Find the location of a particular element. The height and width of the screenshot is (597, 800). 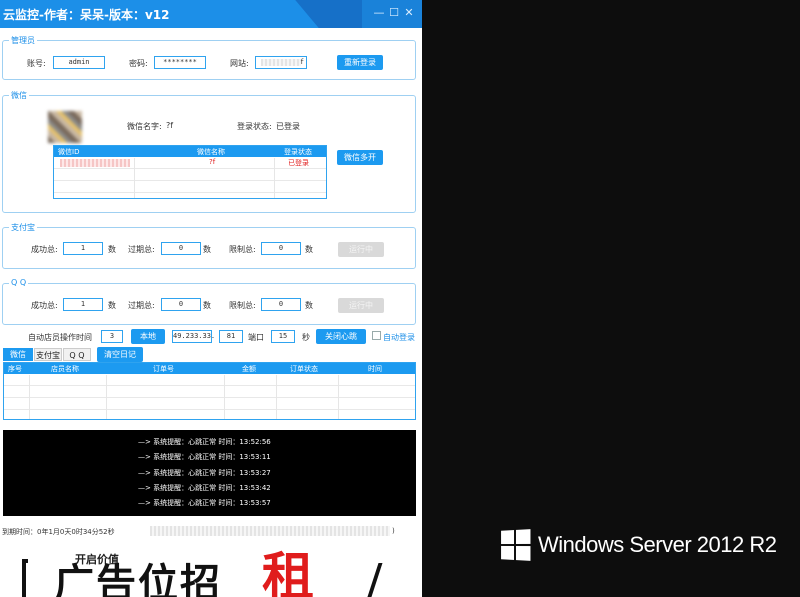

banner-bracket-left is located at coordinates (25, 578).